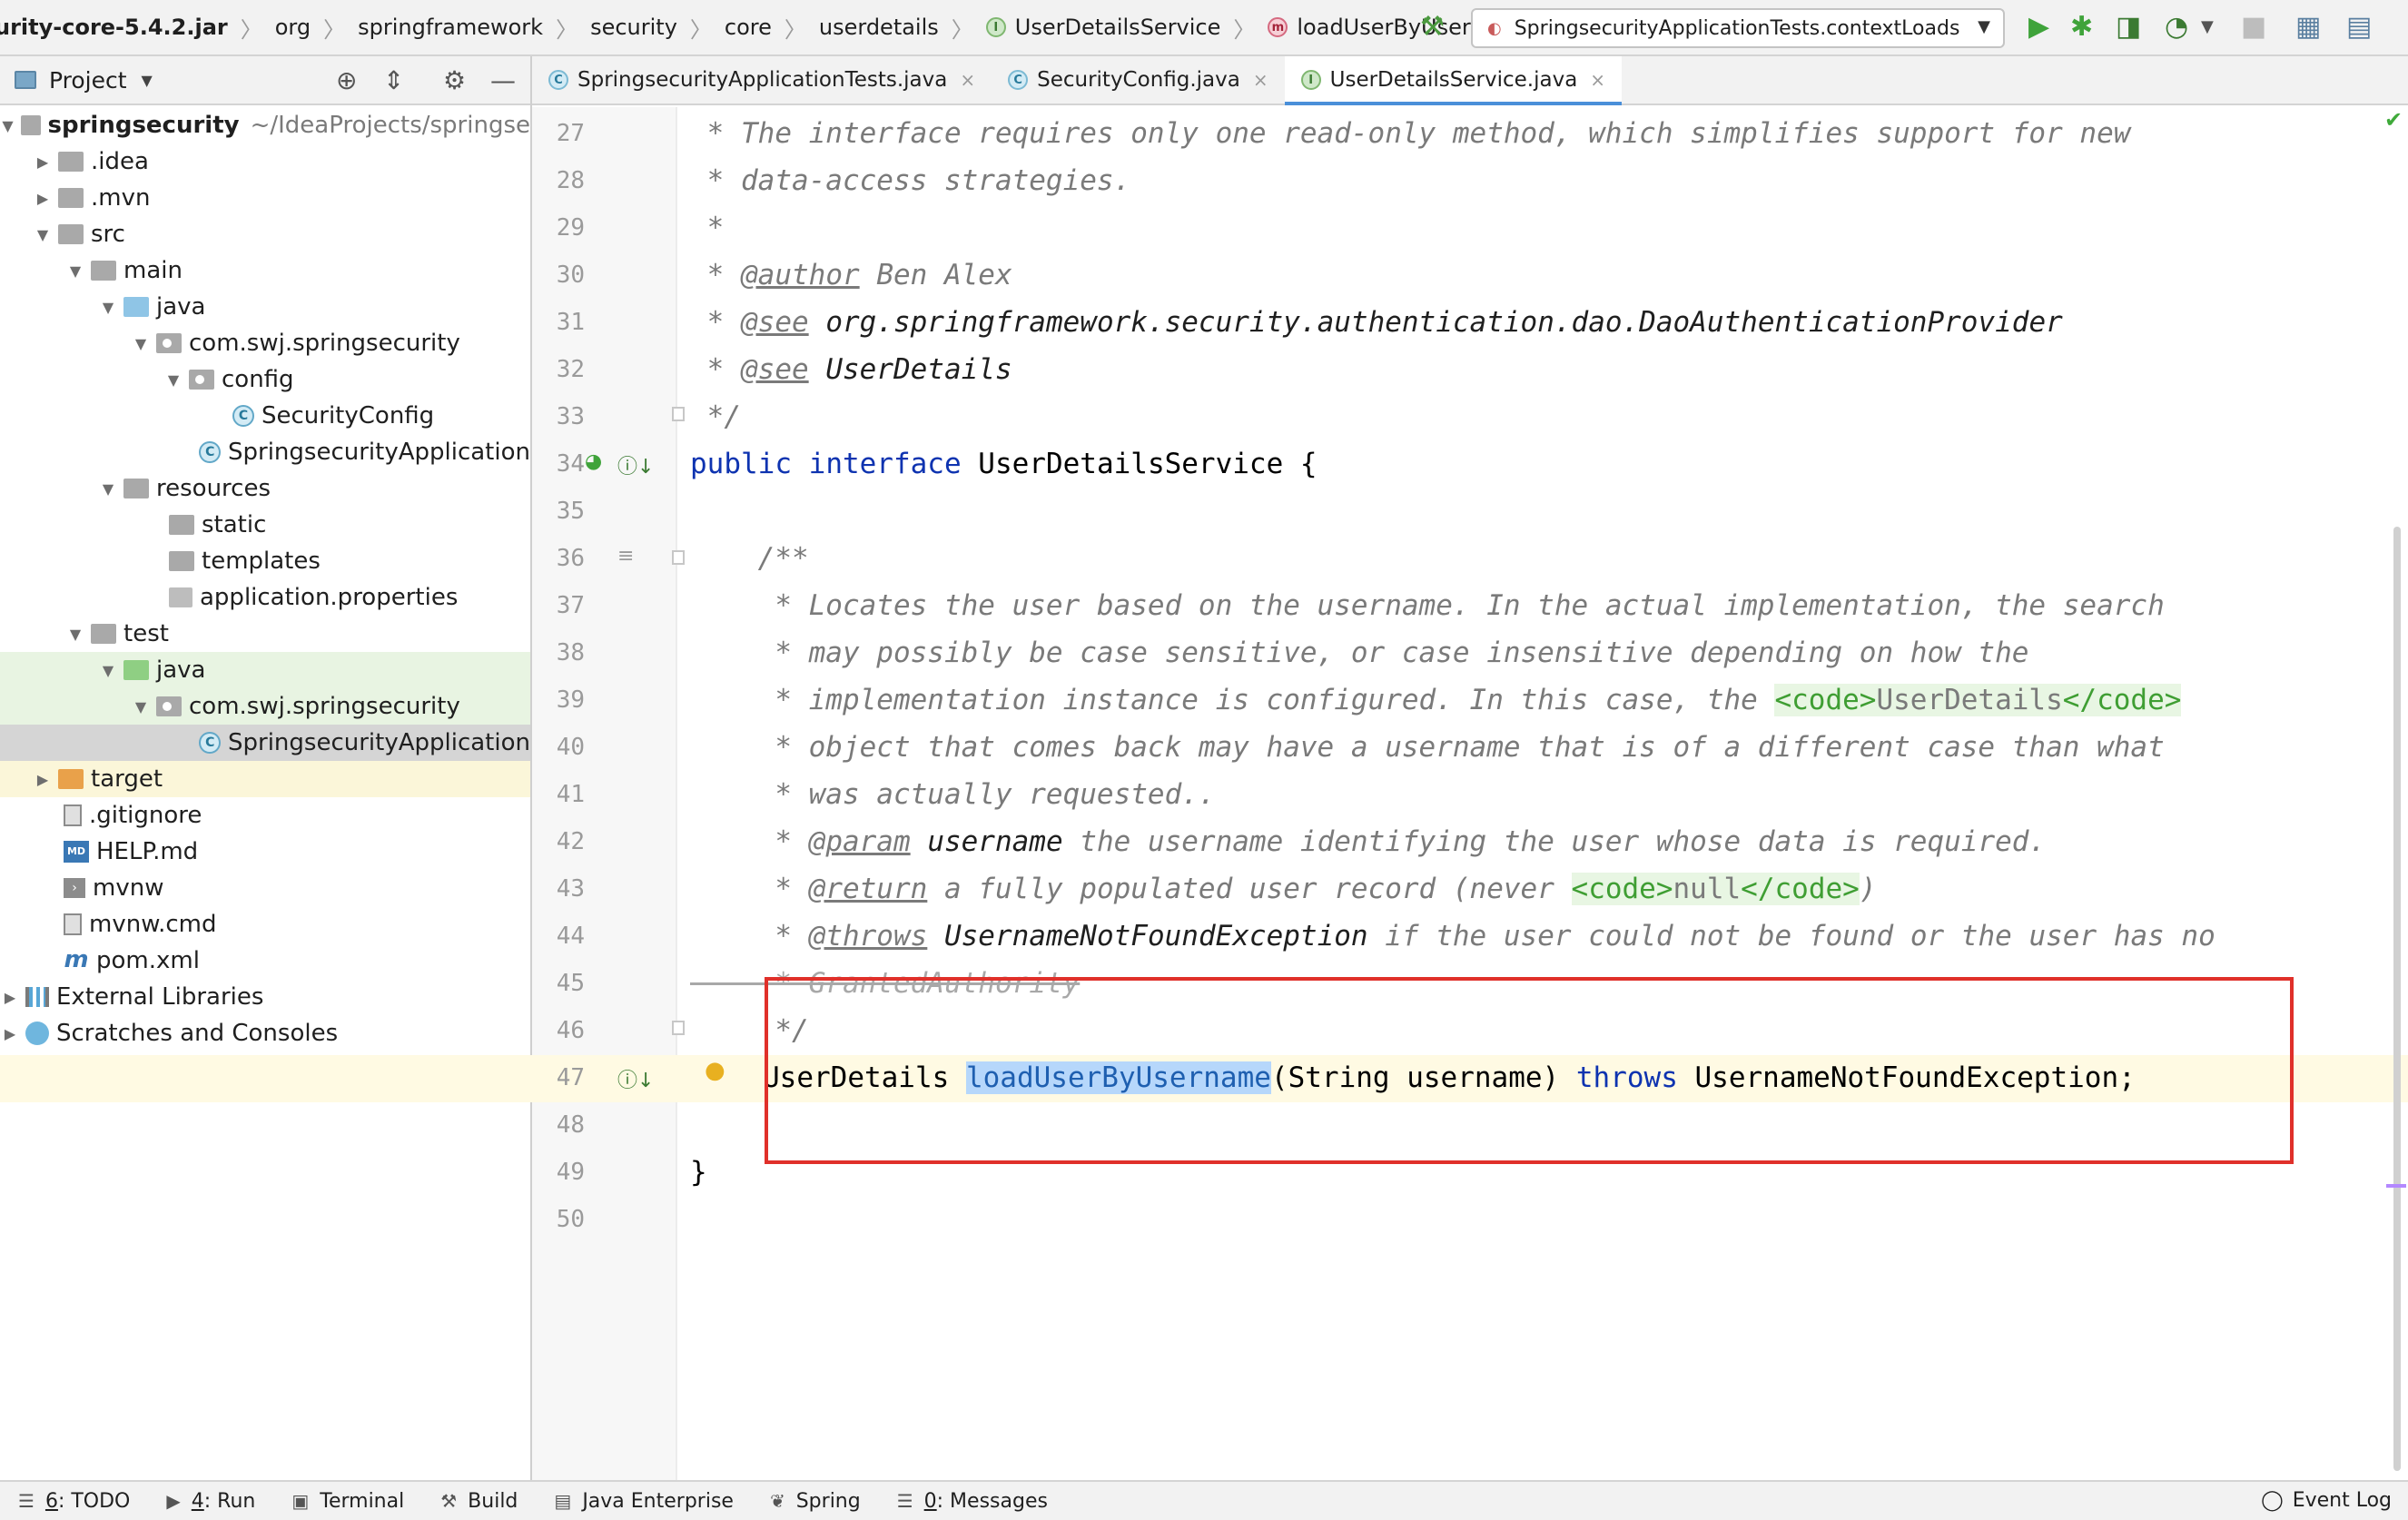 The image size is (2408, 1520). What do you see at coordinates (570, 841) in the screenshot?
I see `line-number: 42` at bounding box center [570, 841].